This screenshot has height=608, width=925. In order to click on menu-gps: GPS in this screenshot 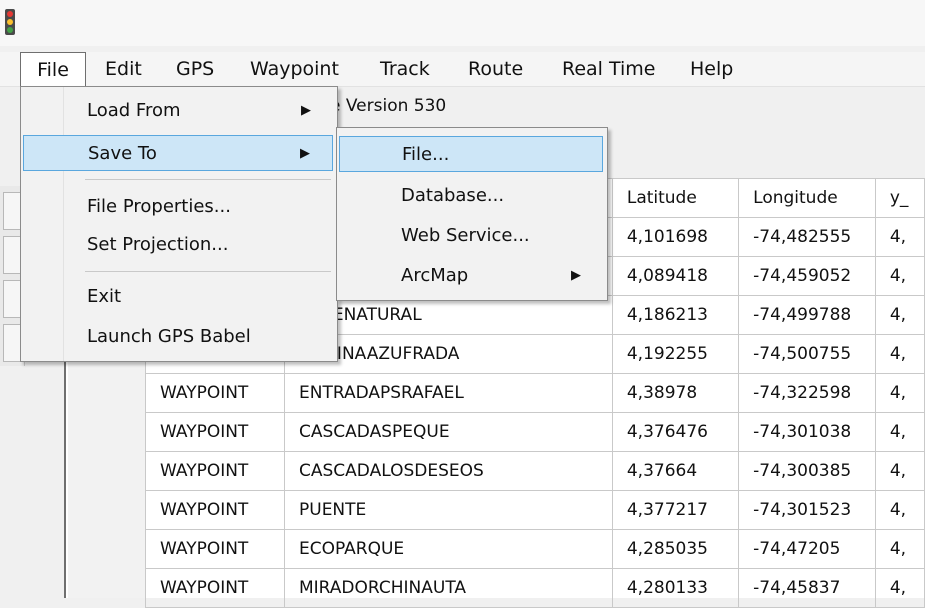, I will do `click(195, 69)`.